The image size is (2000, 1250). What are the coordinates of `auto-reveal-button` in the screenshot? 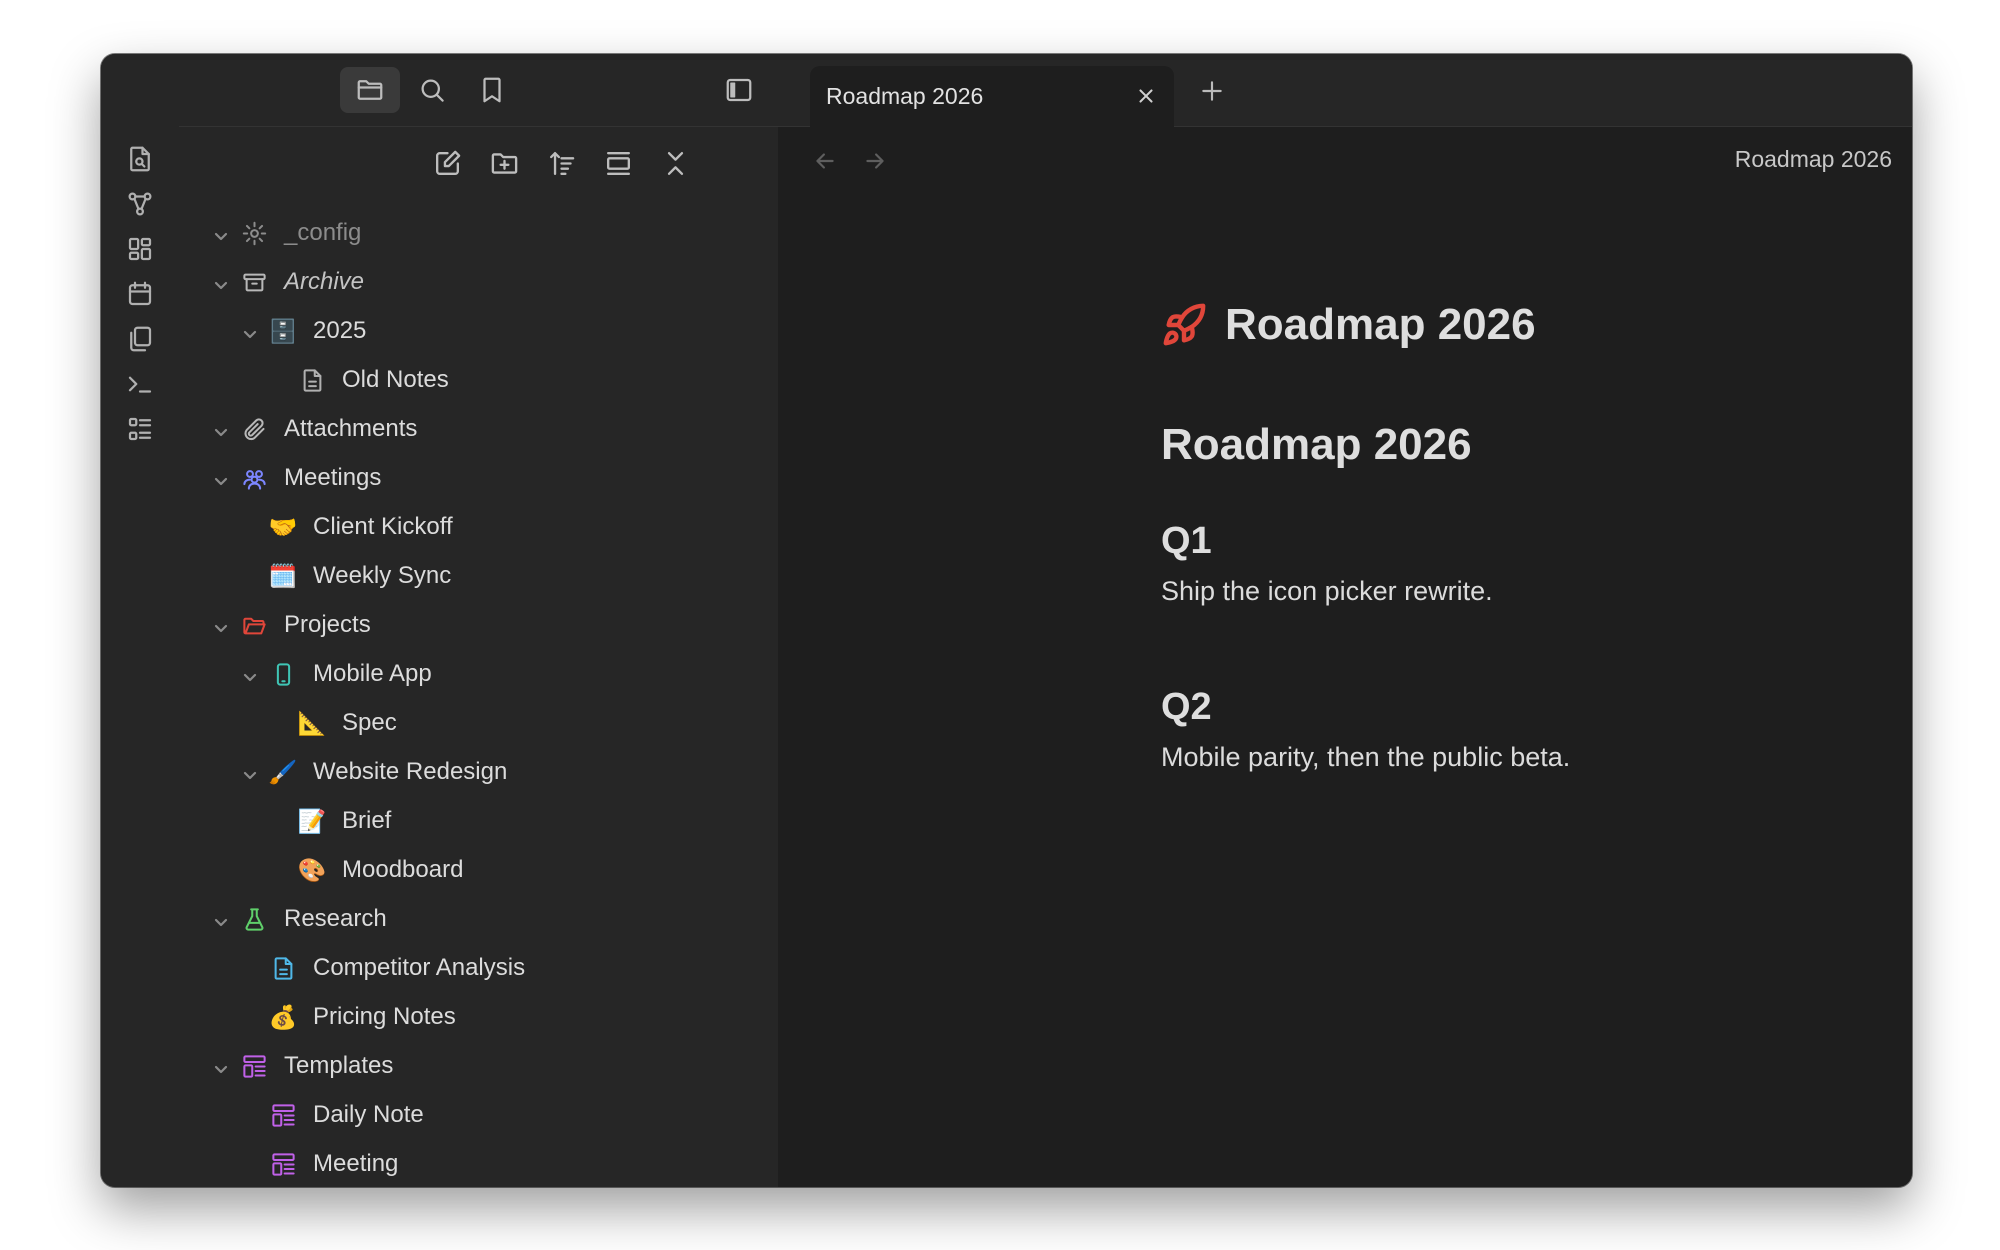 It's located at (618, 163).